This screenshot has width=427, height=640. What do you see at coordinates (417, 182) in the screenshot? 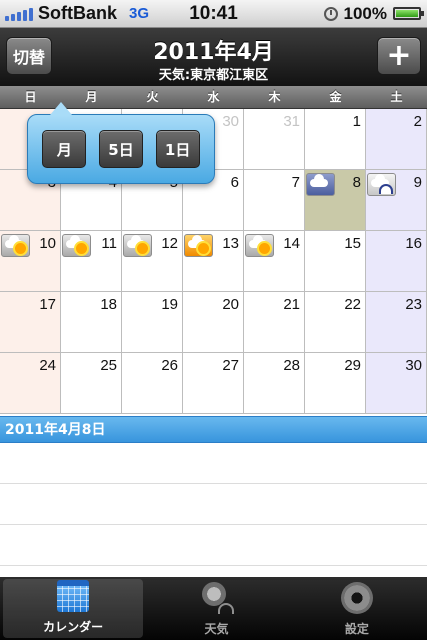
I see `day-number: 9` at bounding box center [417, 182].